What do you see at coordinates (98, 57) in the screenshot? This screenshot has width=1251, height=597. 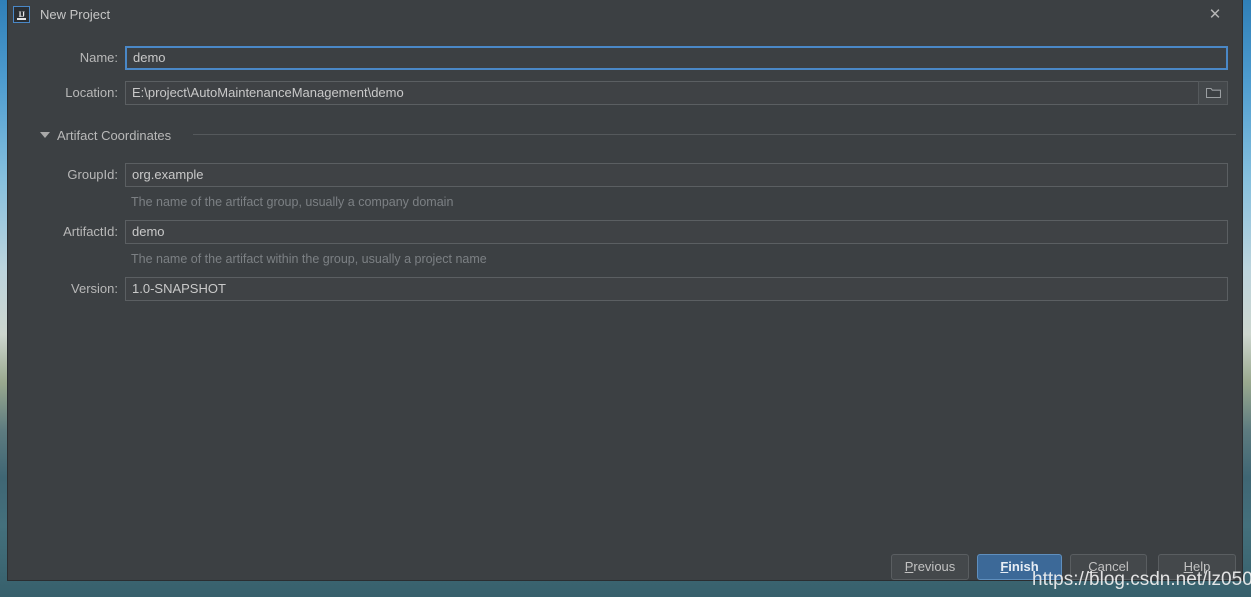 I see `name-label: Name:` at bounding box center [98, 57].